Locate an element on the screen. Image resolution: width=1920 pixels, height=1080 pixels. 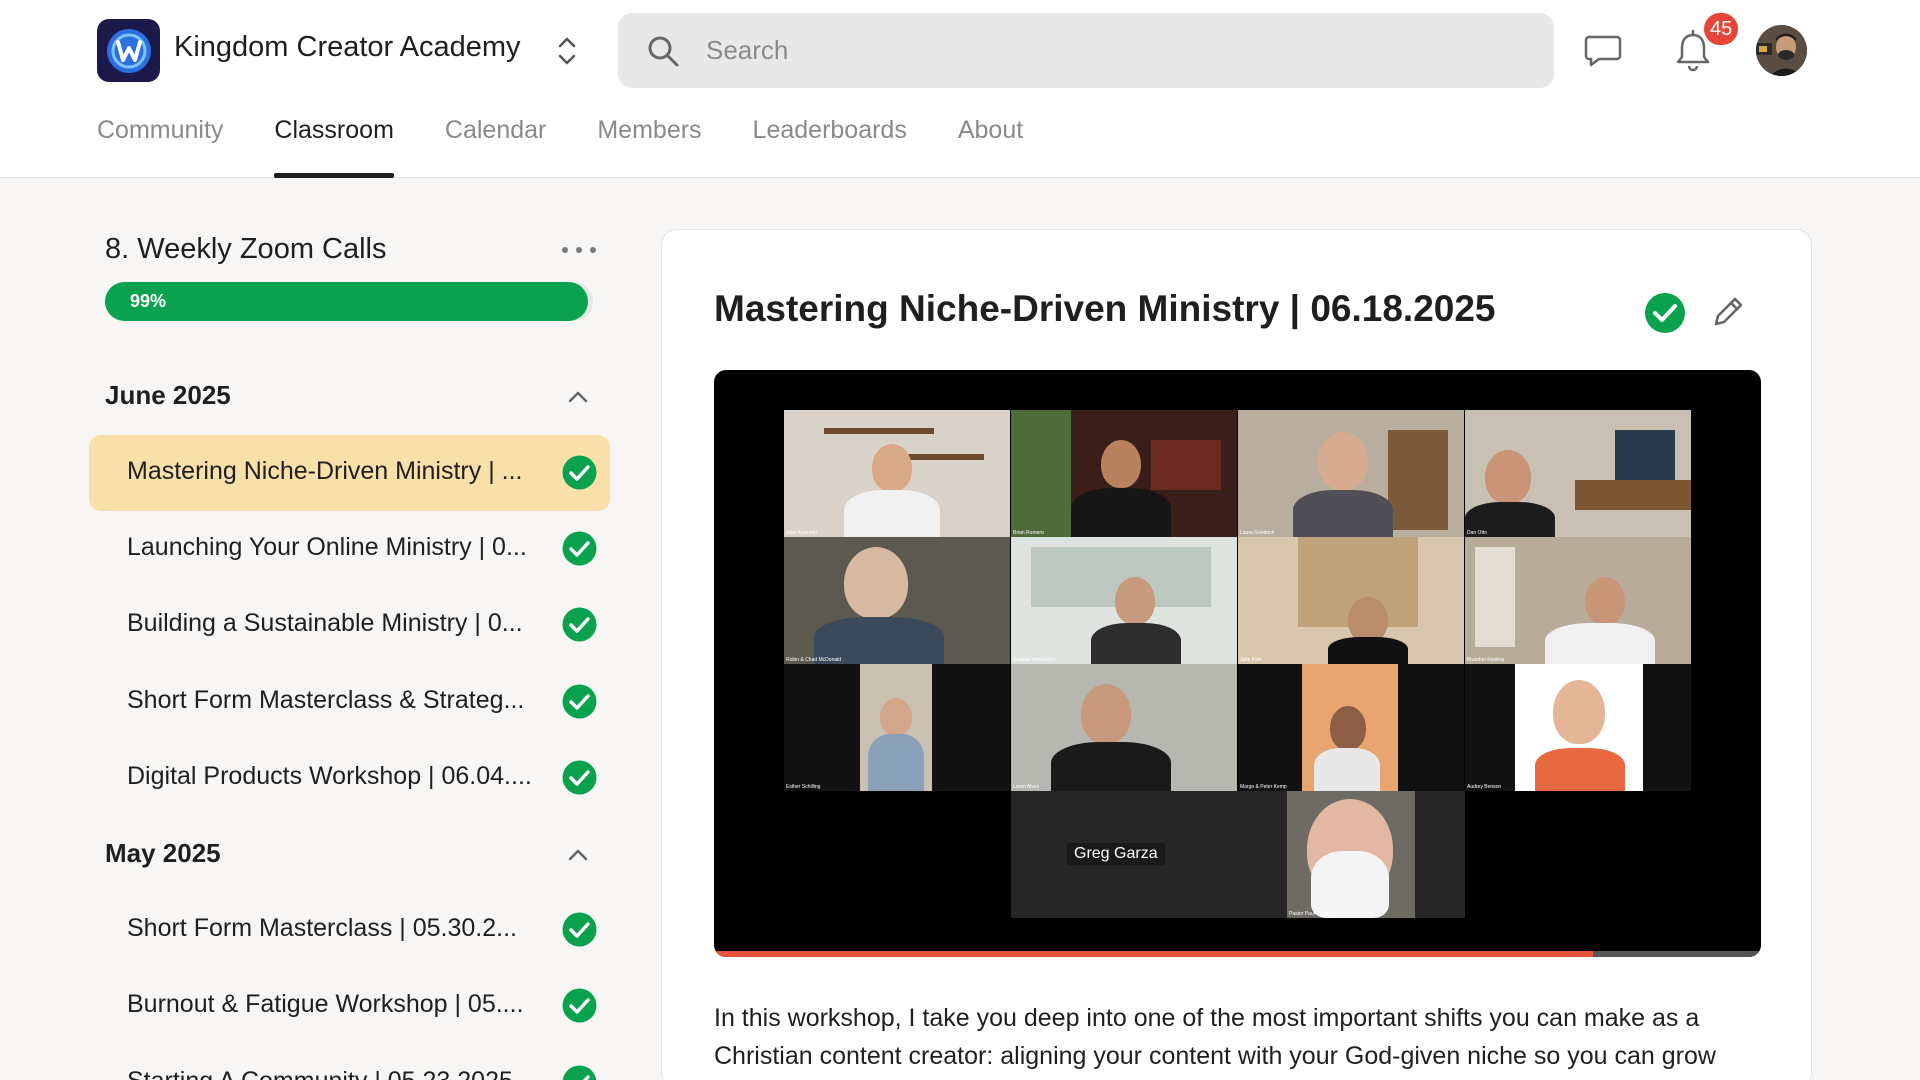
video-progress-fill is located at coordinates (1154, 954).